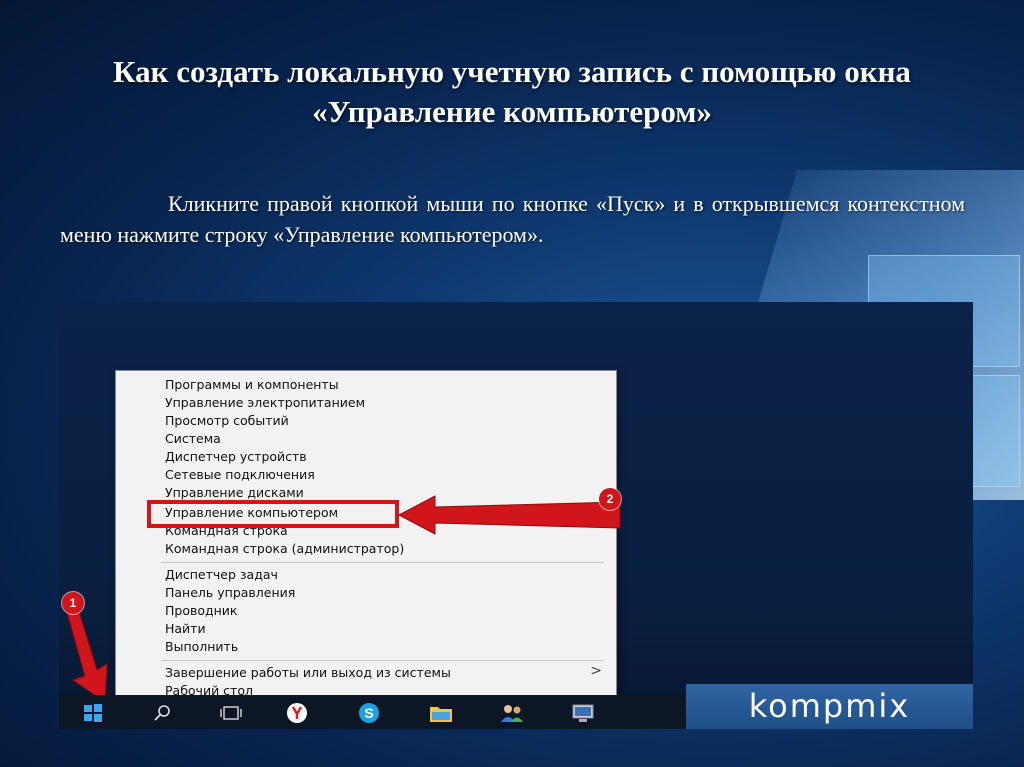  What do you see at coordinates (441, 713) in the screenshot?
I see `file-explorer-icon` at bounding box center [441, 713].